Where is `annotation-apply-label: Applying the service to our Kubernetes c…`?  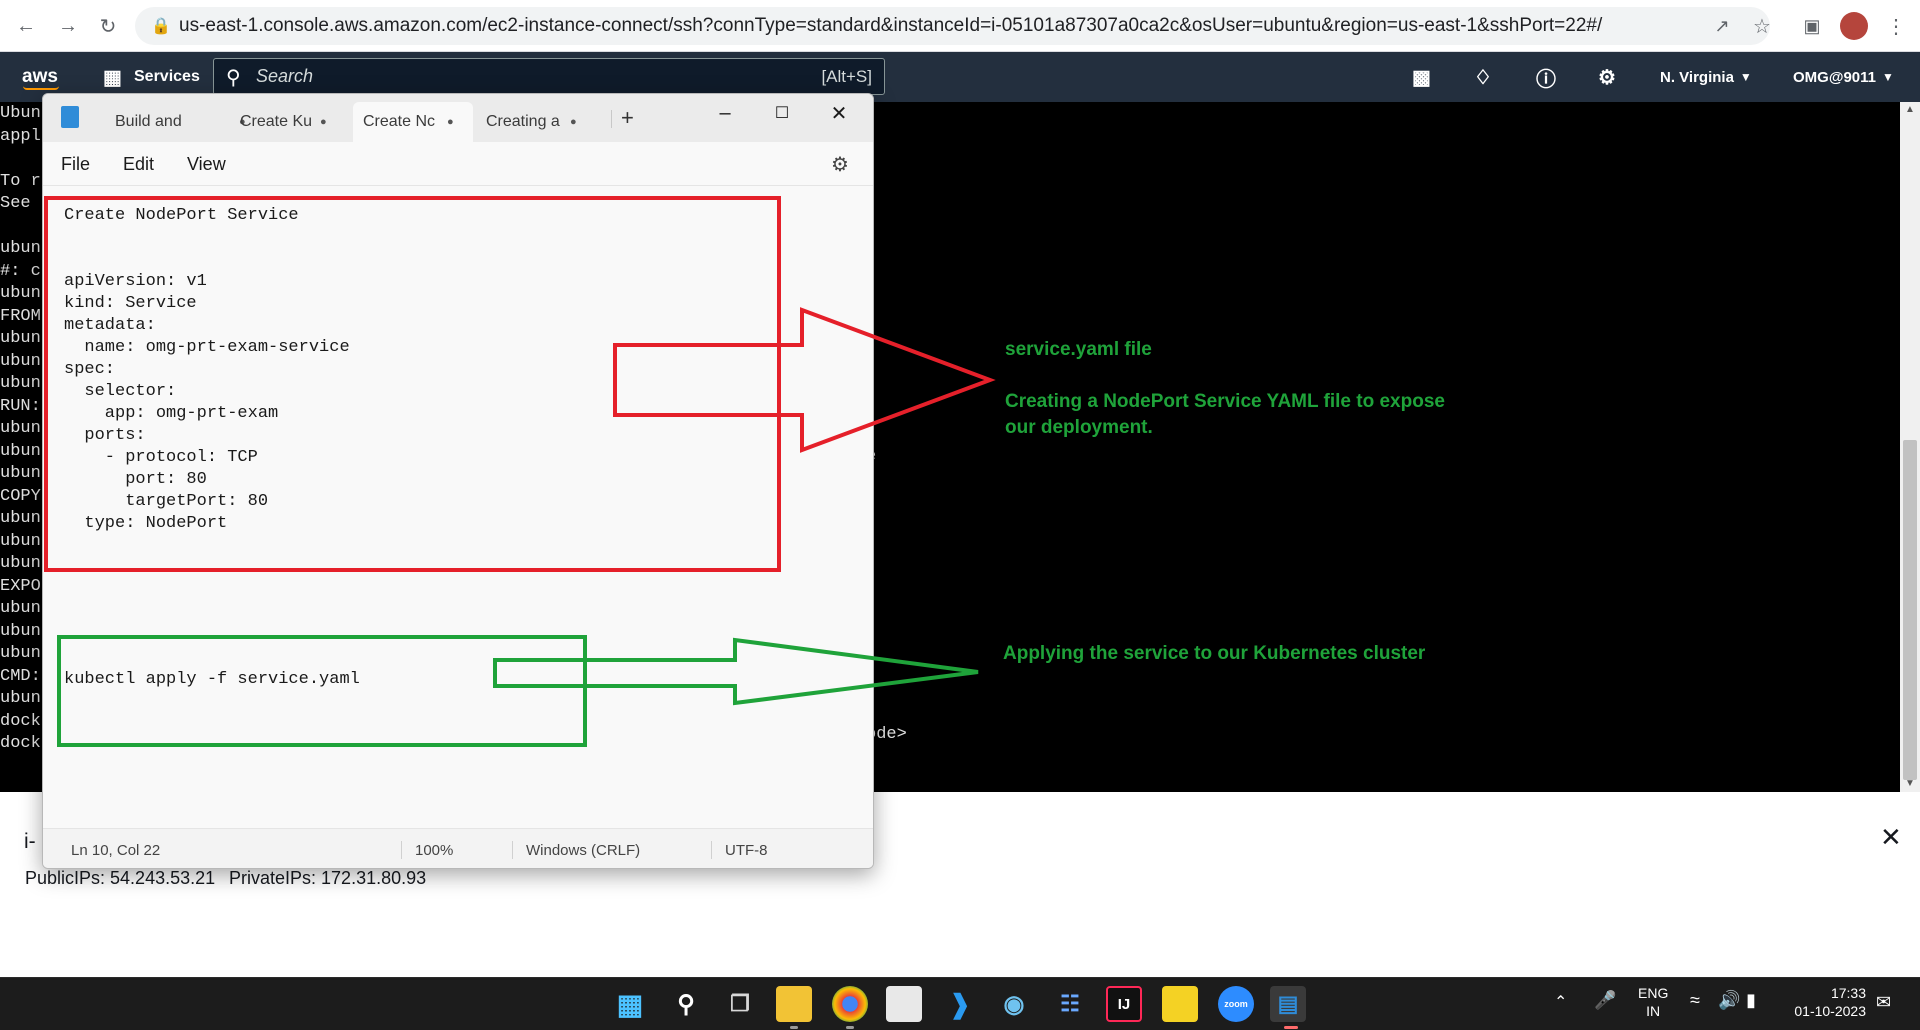
annotation-apply-label: Applying the service to our Kubernetes c… is located at coordinates (1214, 653).